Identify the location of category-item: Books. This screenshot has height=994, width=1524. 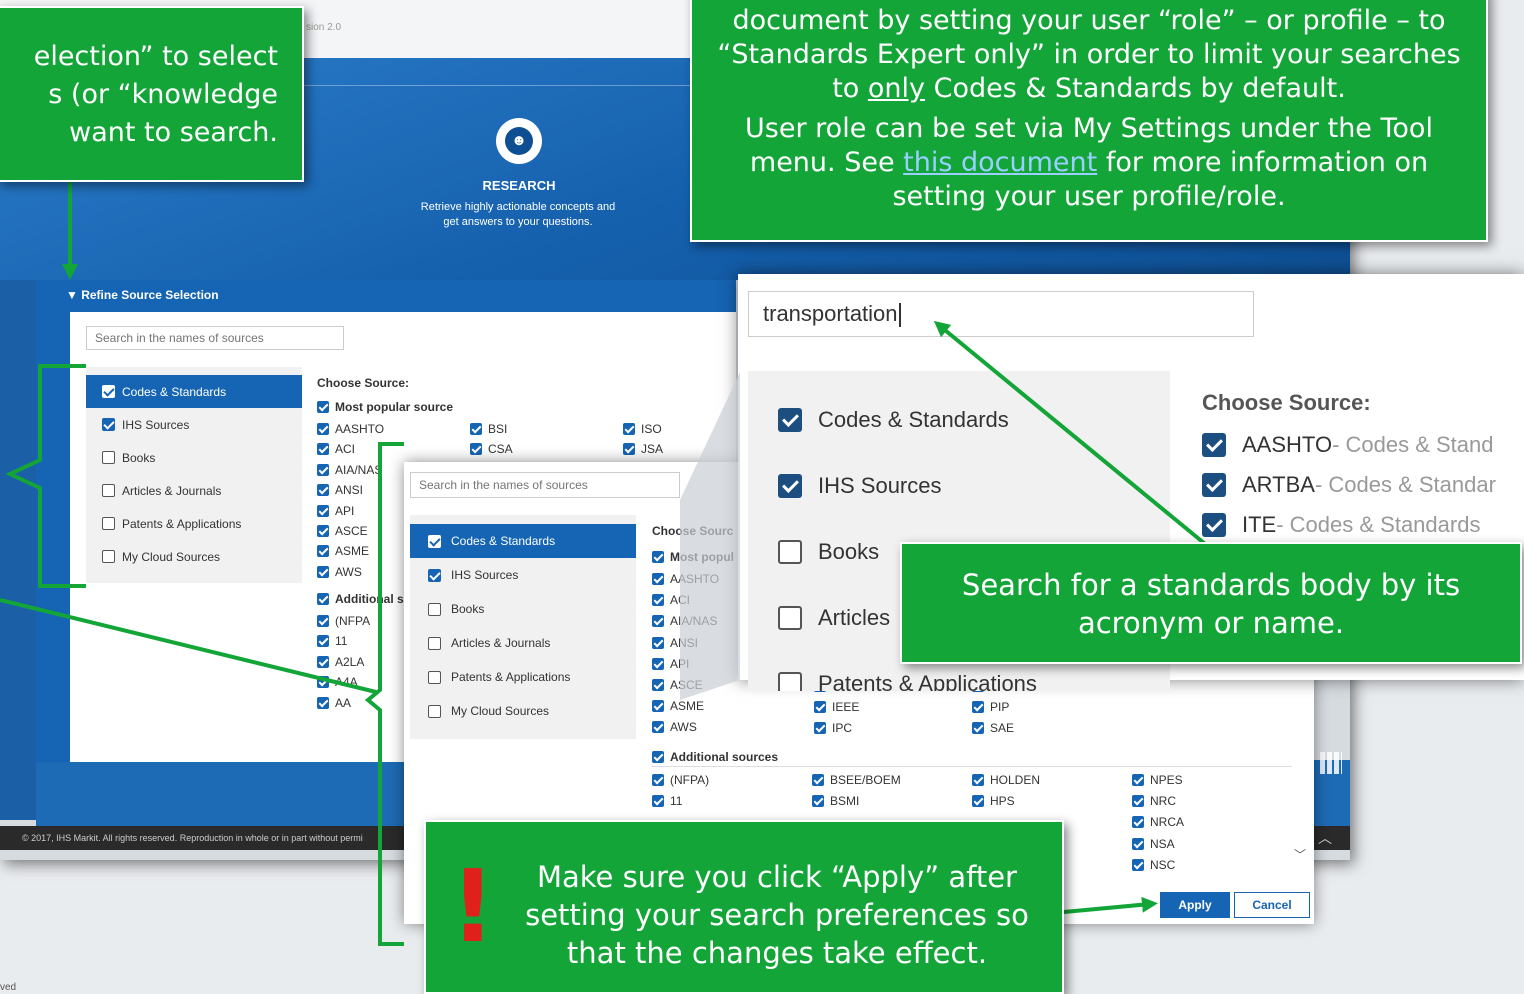
(523, 609).